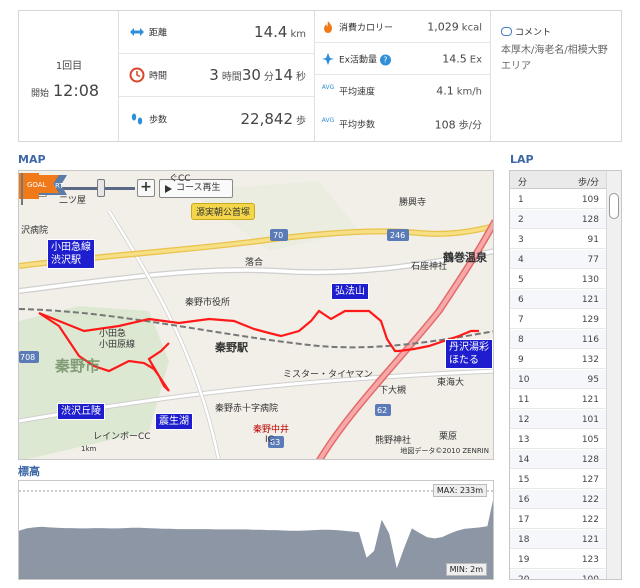 This screenshot has width=640, height=588. What do you see at coordinates (506, 31) in the screenshot?
I see `comment-bubble-icon` at bounding box center [506, 31].